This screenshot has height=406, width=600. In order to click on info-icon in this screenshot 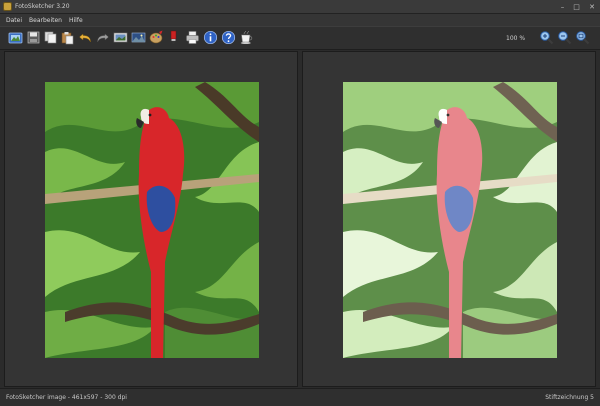, I will do `click(210, 37)`.